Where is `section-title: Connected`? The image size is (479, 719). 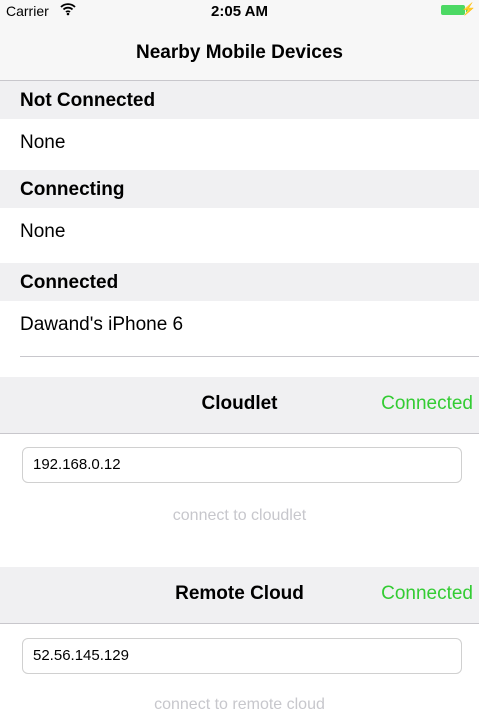 section-title: Connected is located at coordinates (69, 282).